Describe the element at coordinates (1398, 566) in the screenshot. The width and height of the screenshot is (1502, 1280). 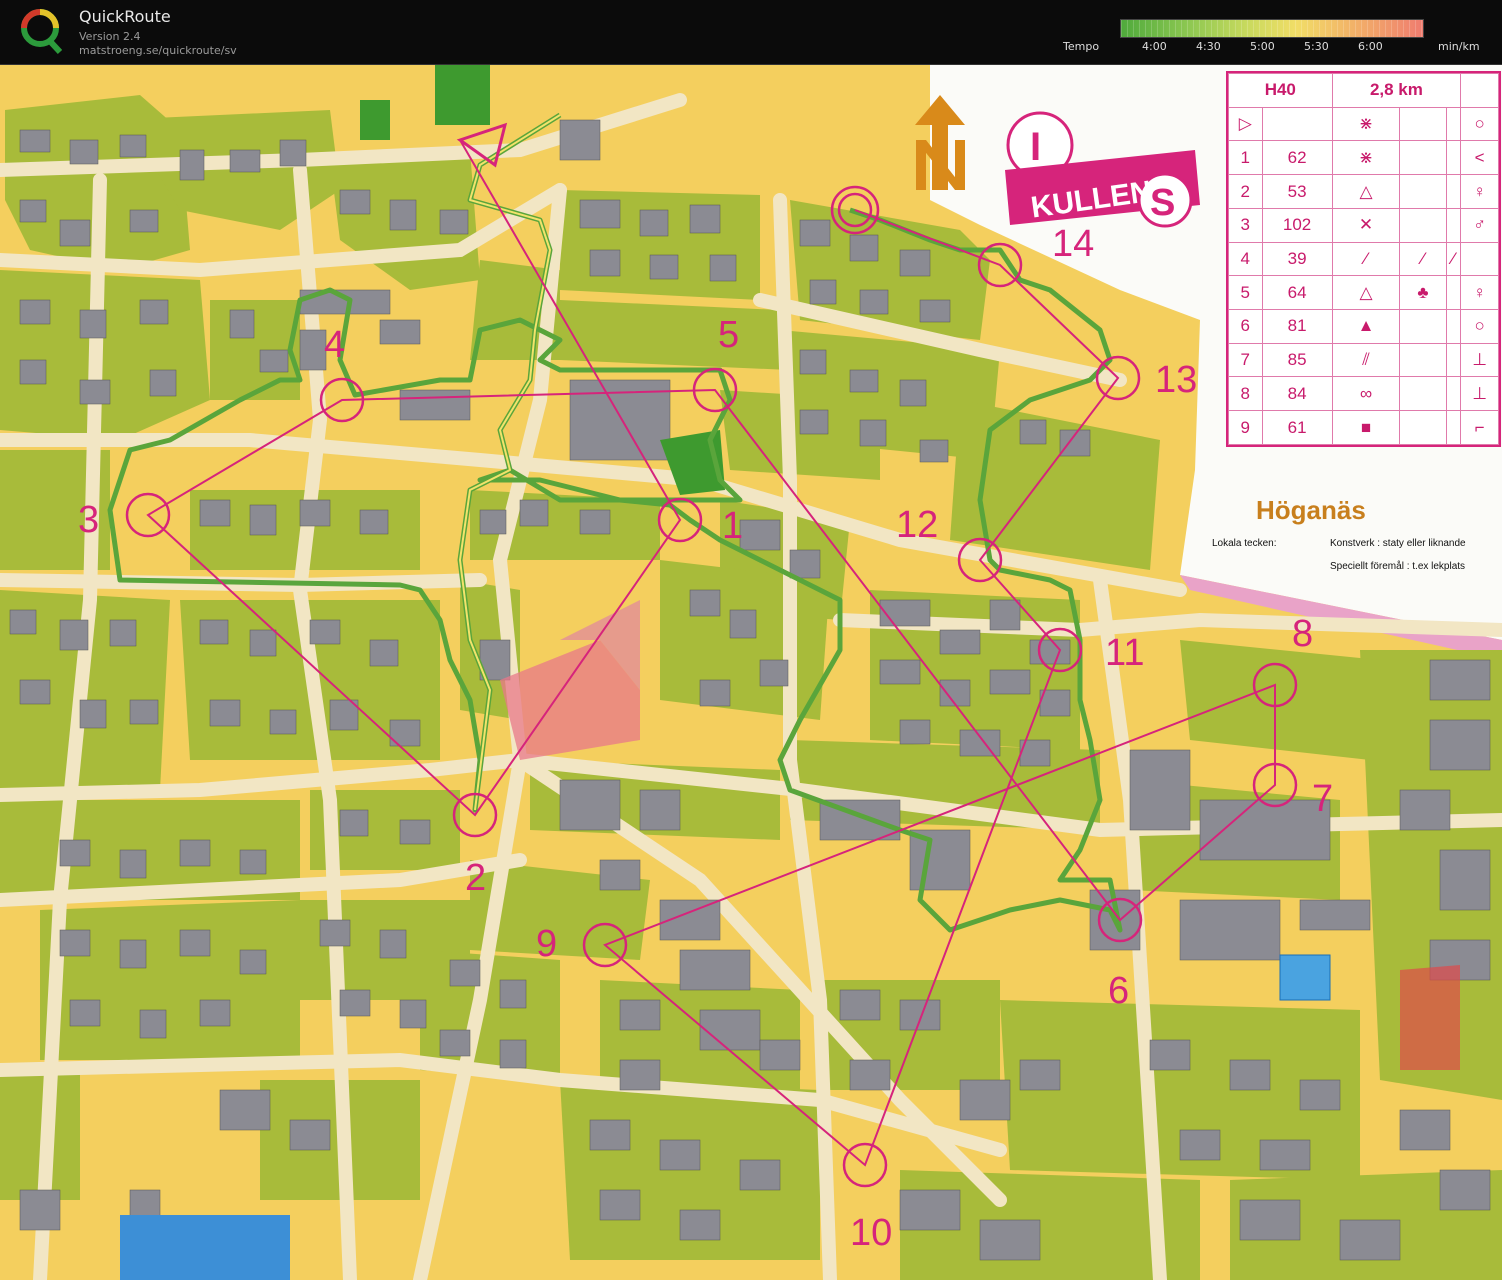
I see `legend-item: Speciellt föremål : t.ex lekplats` at that location.